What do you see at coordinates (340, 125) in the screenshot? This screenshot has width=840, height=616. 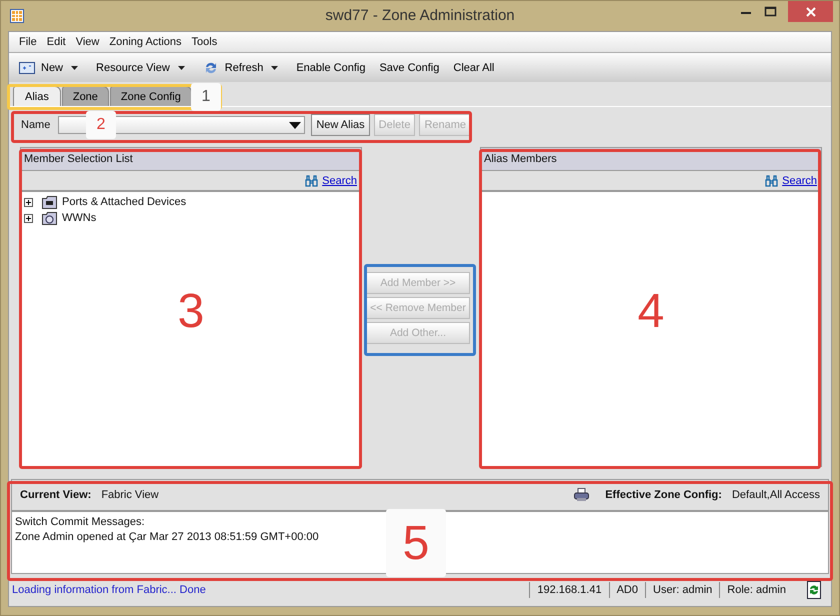 I see `action-button: New Alias` at bounding box center [340, 125].